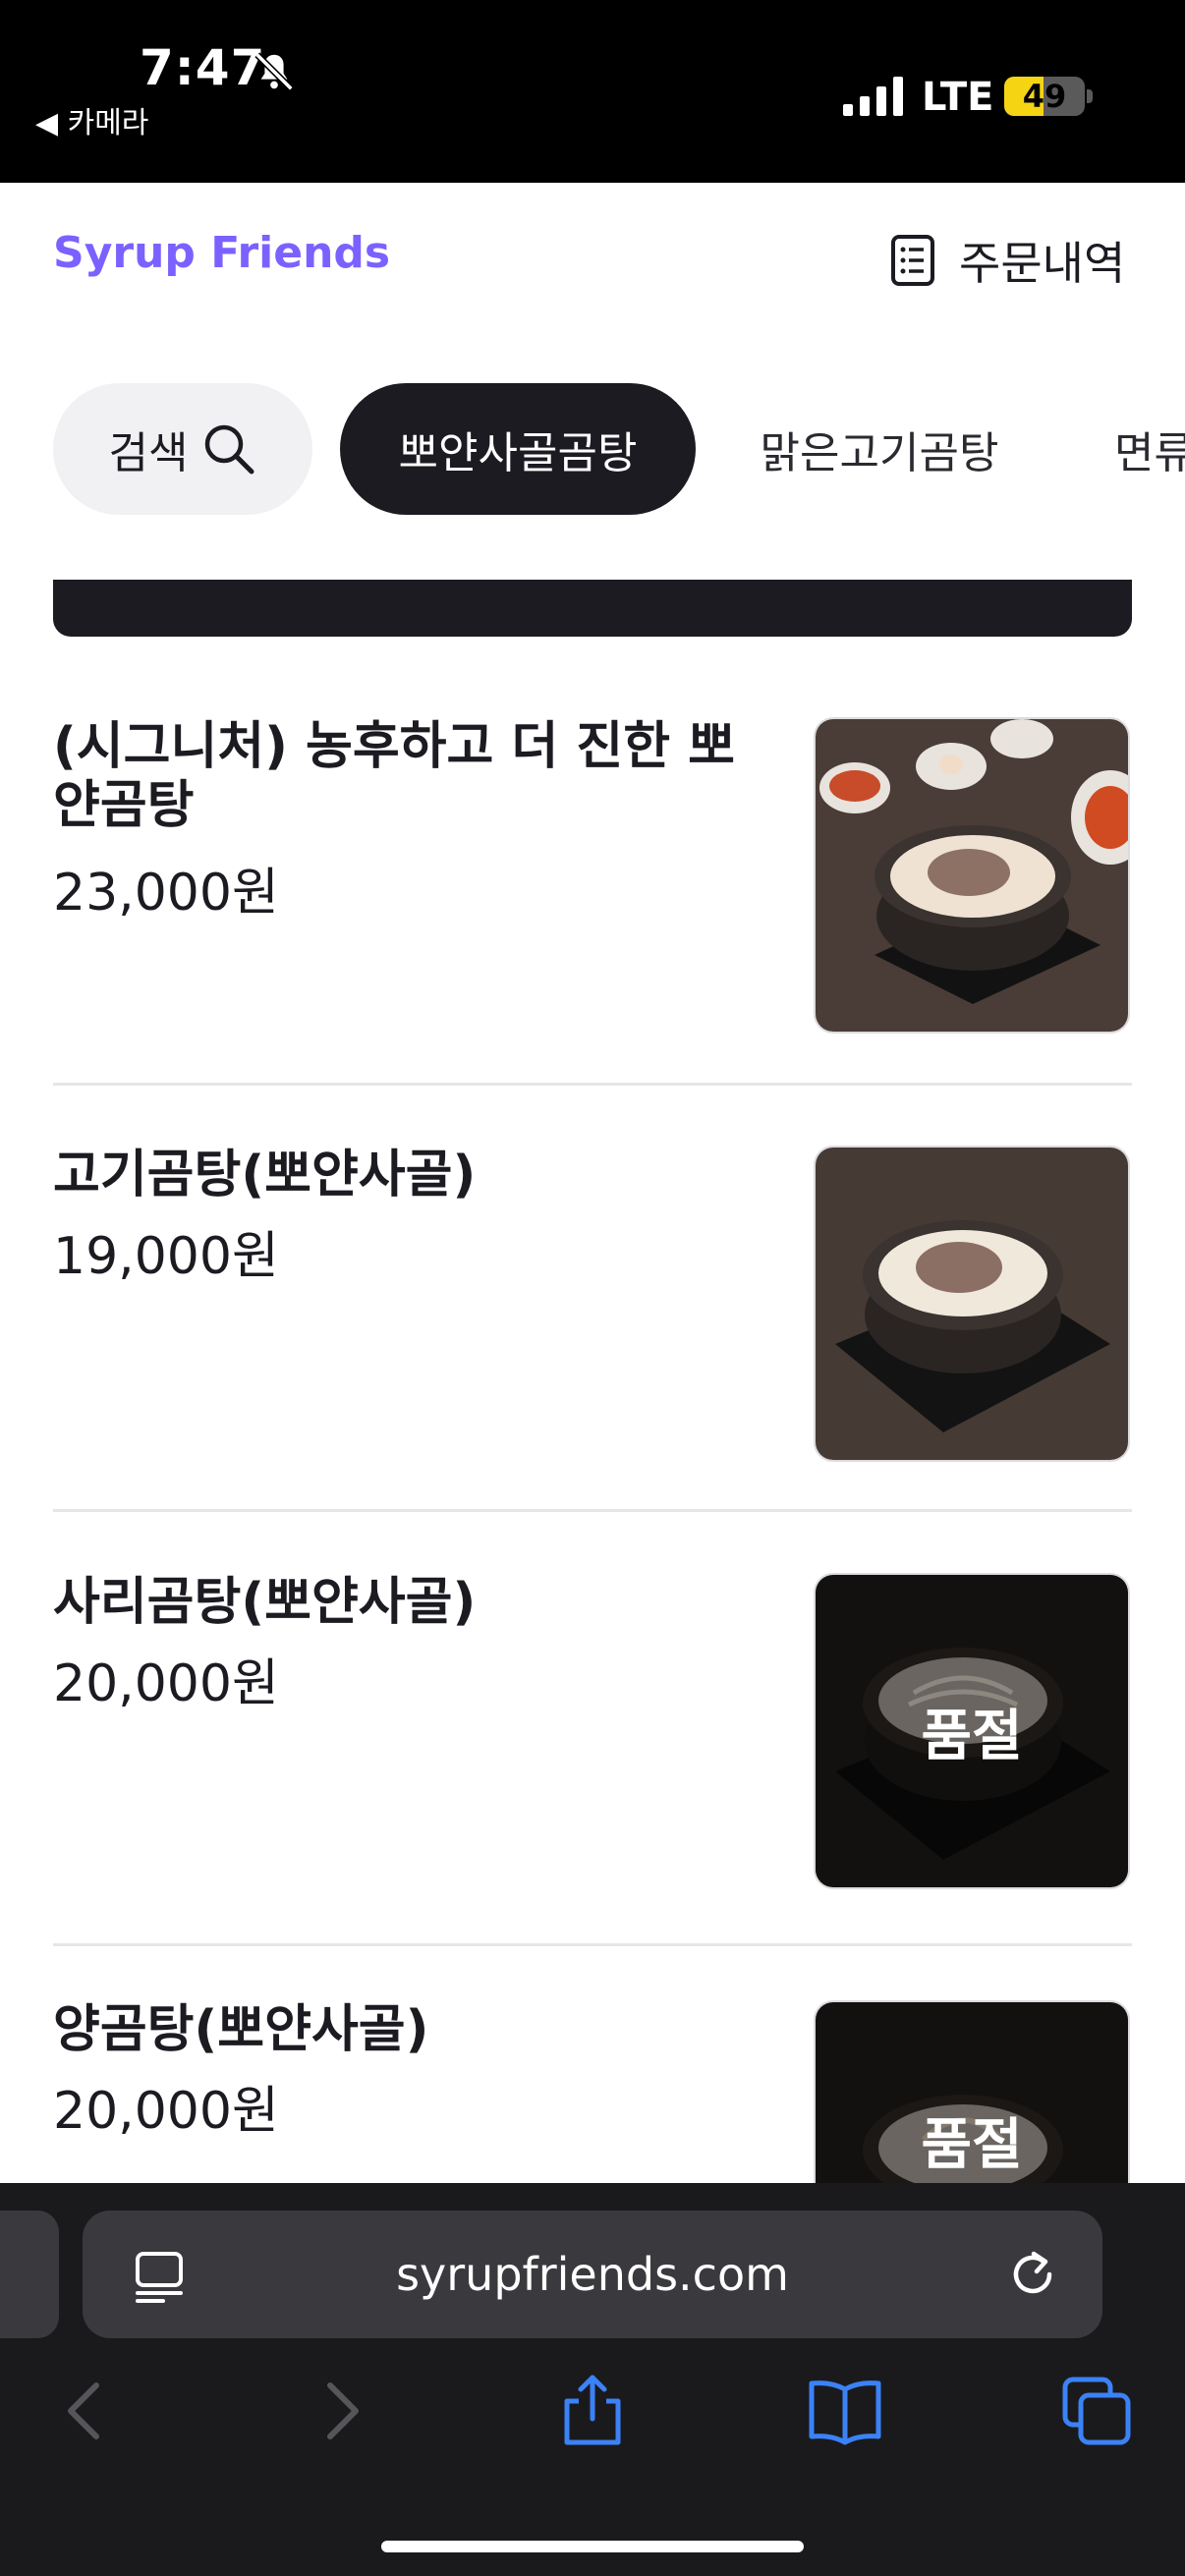 The width and height of the screenshot is (1185, 2576). I want to click on reload-icon, so click(1033, 2274).